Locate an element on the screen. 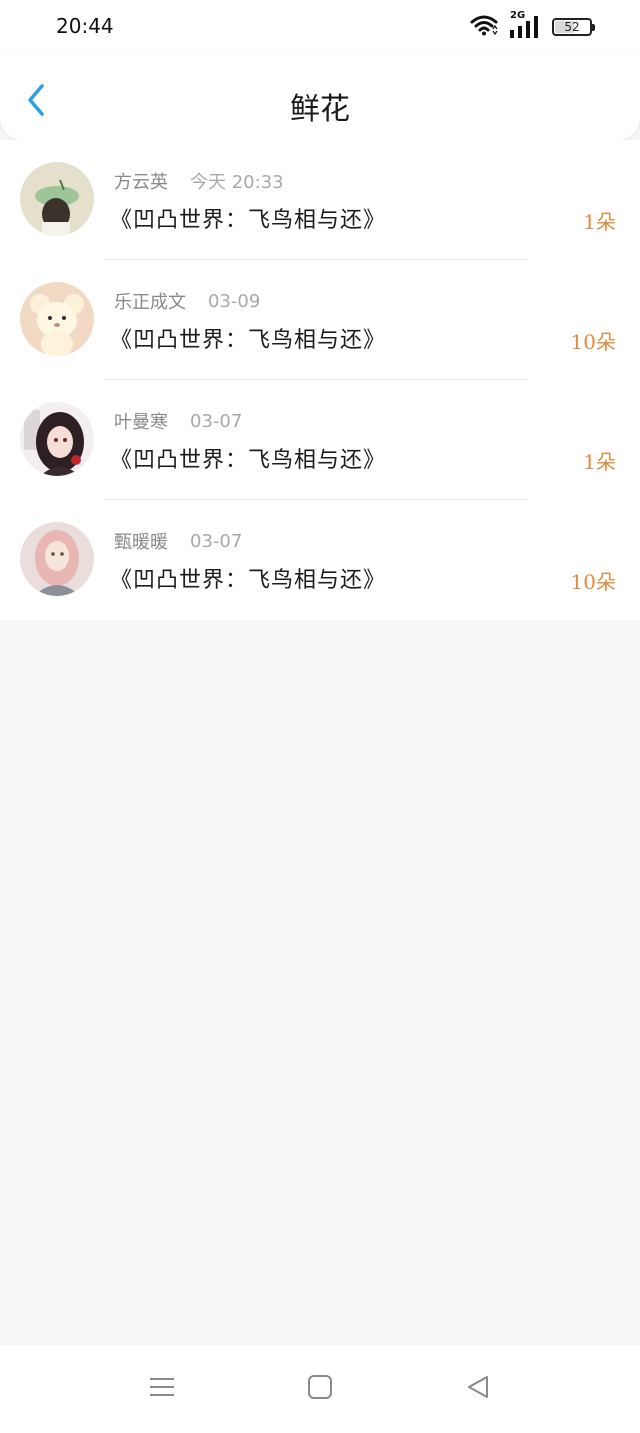  author-name: 方云英 is located at coordinates (141, 182).